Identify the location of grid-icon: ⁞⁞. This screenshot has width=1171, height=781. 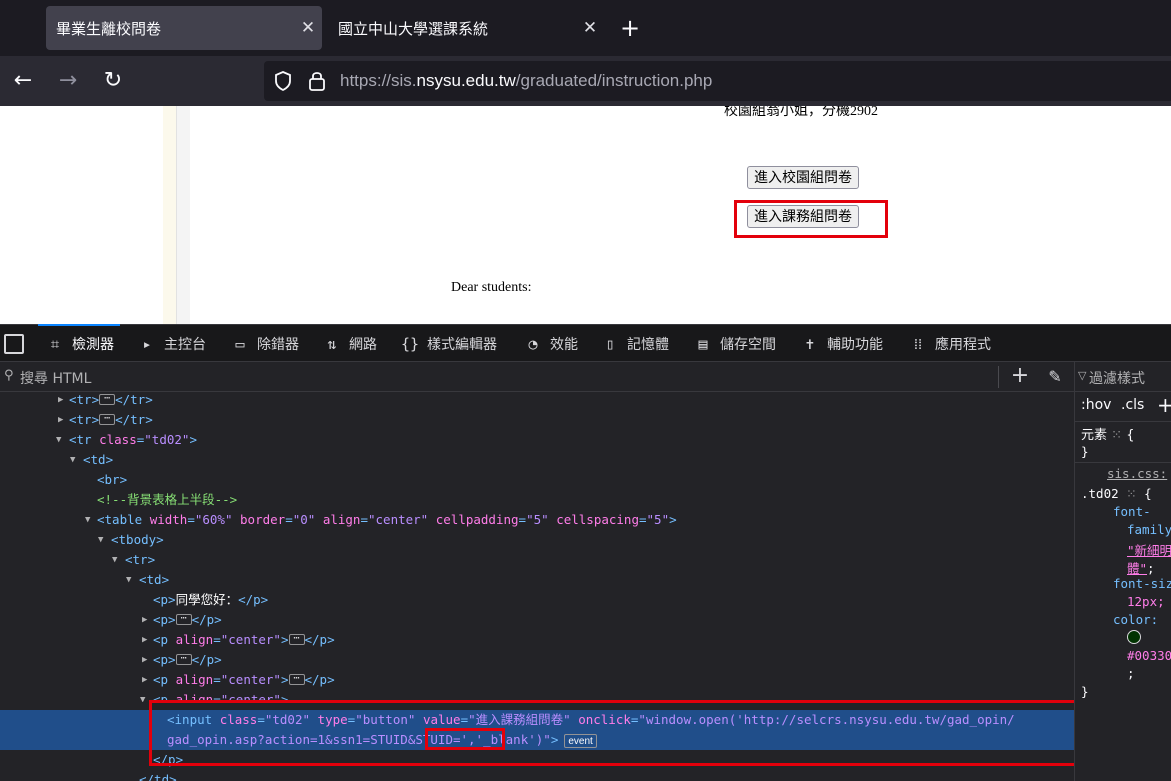
(918, 343).